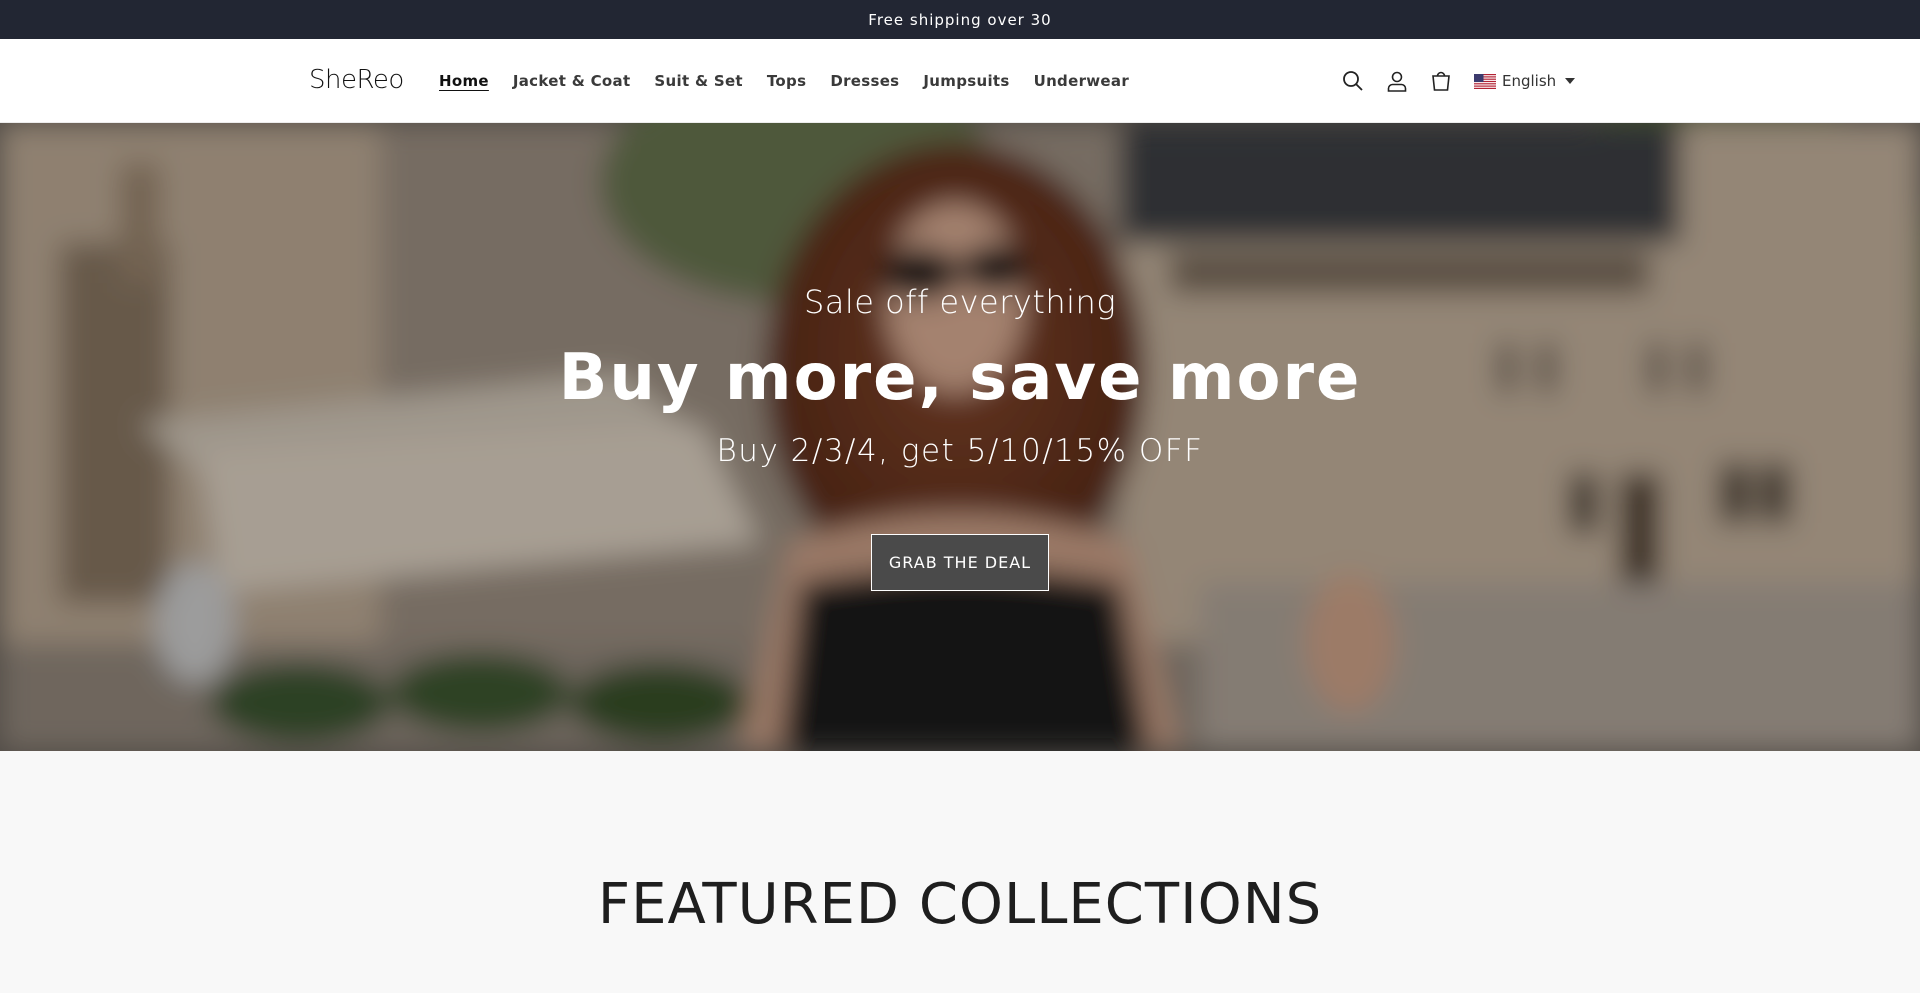 This screenshot has width=1920, height=993. I want to click on hero-subtitle: Buy 2/3/4, get 5/10/15% OFF, so click(960, 451).